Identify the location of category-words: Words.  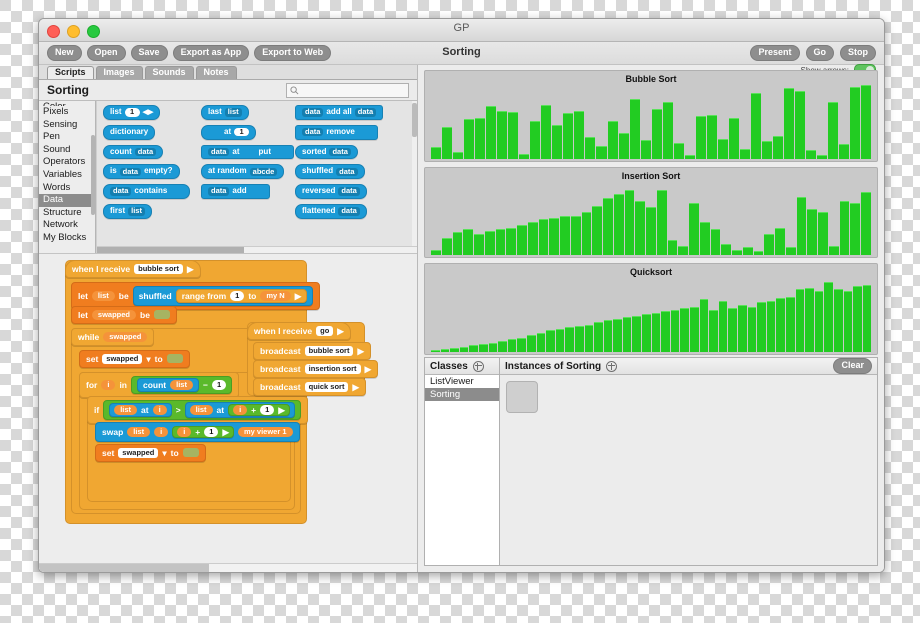
(67, 188).